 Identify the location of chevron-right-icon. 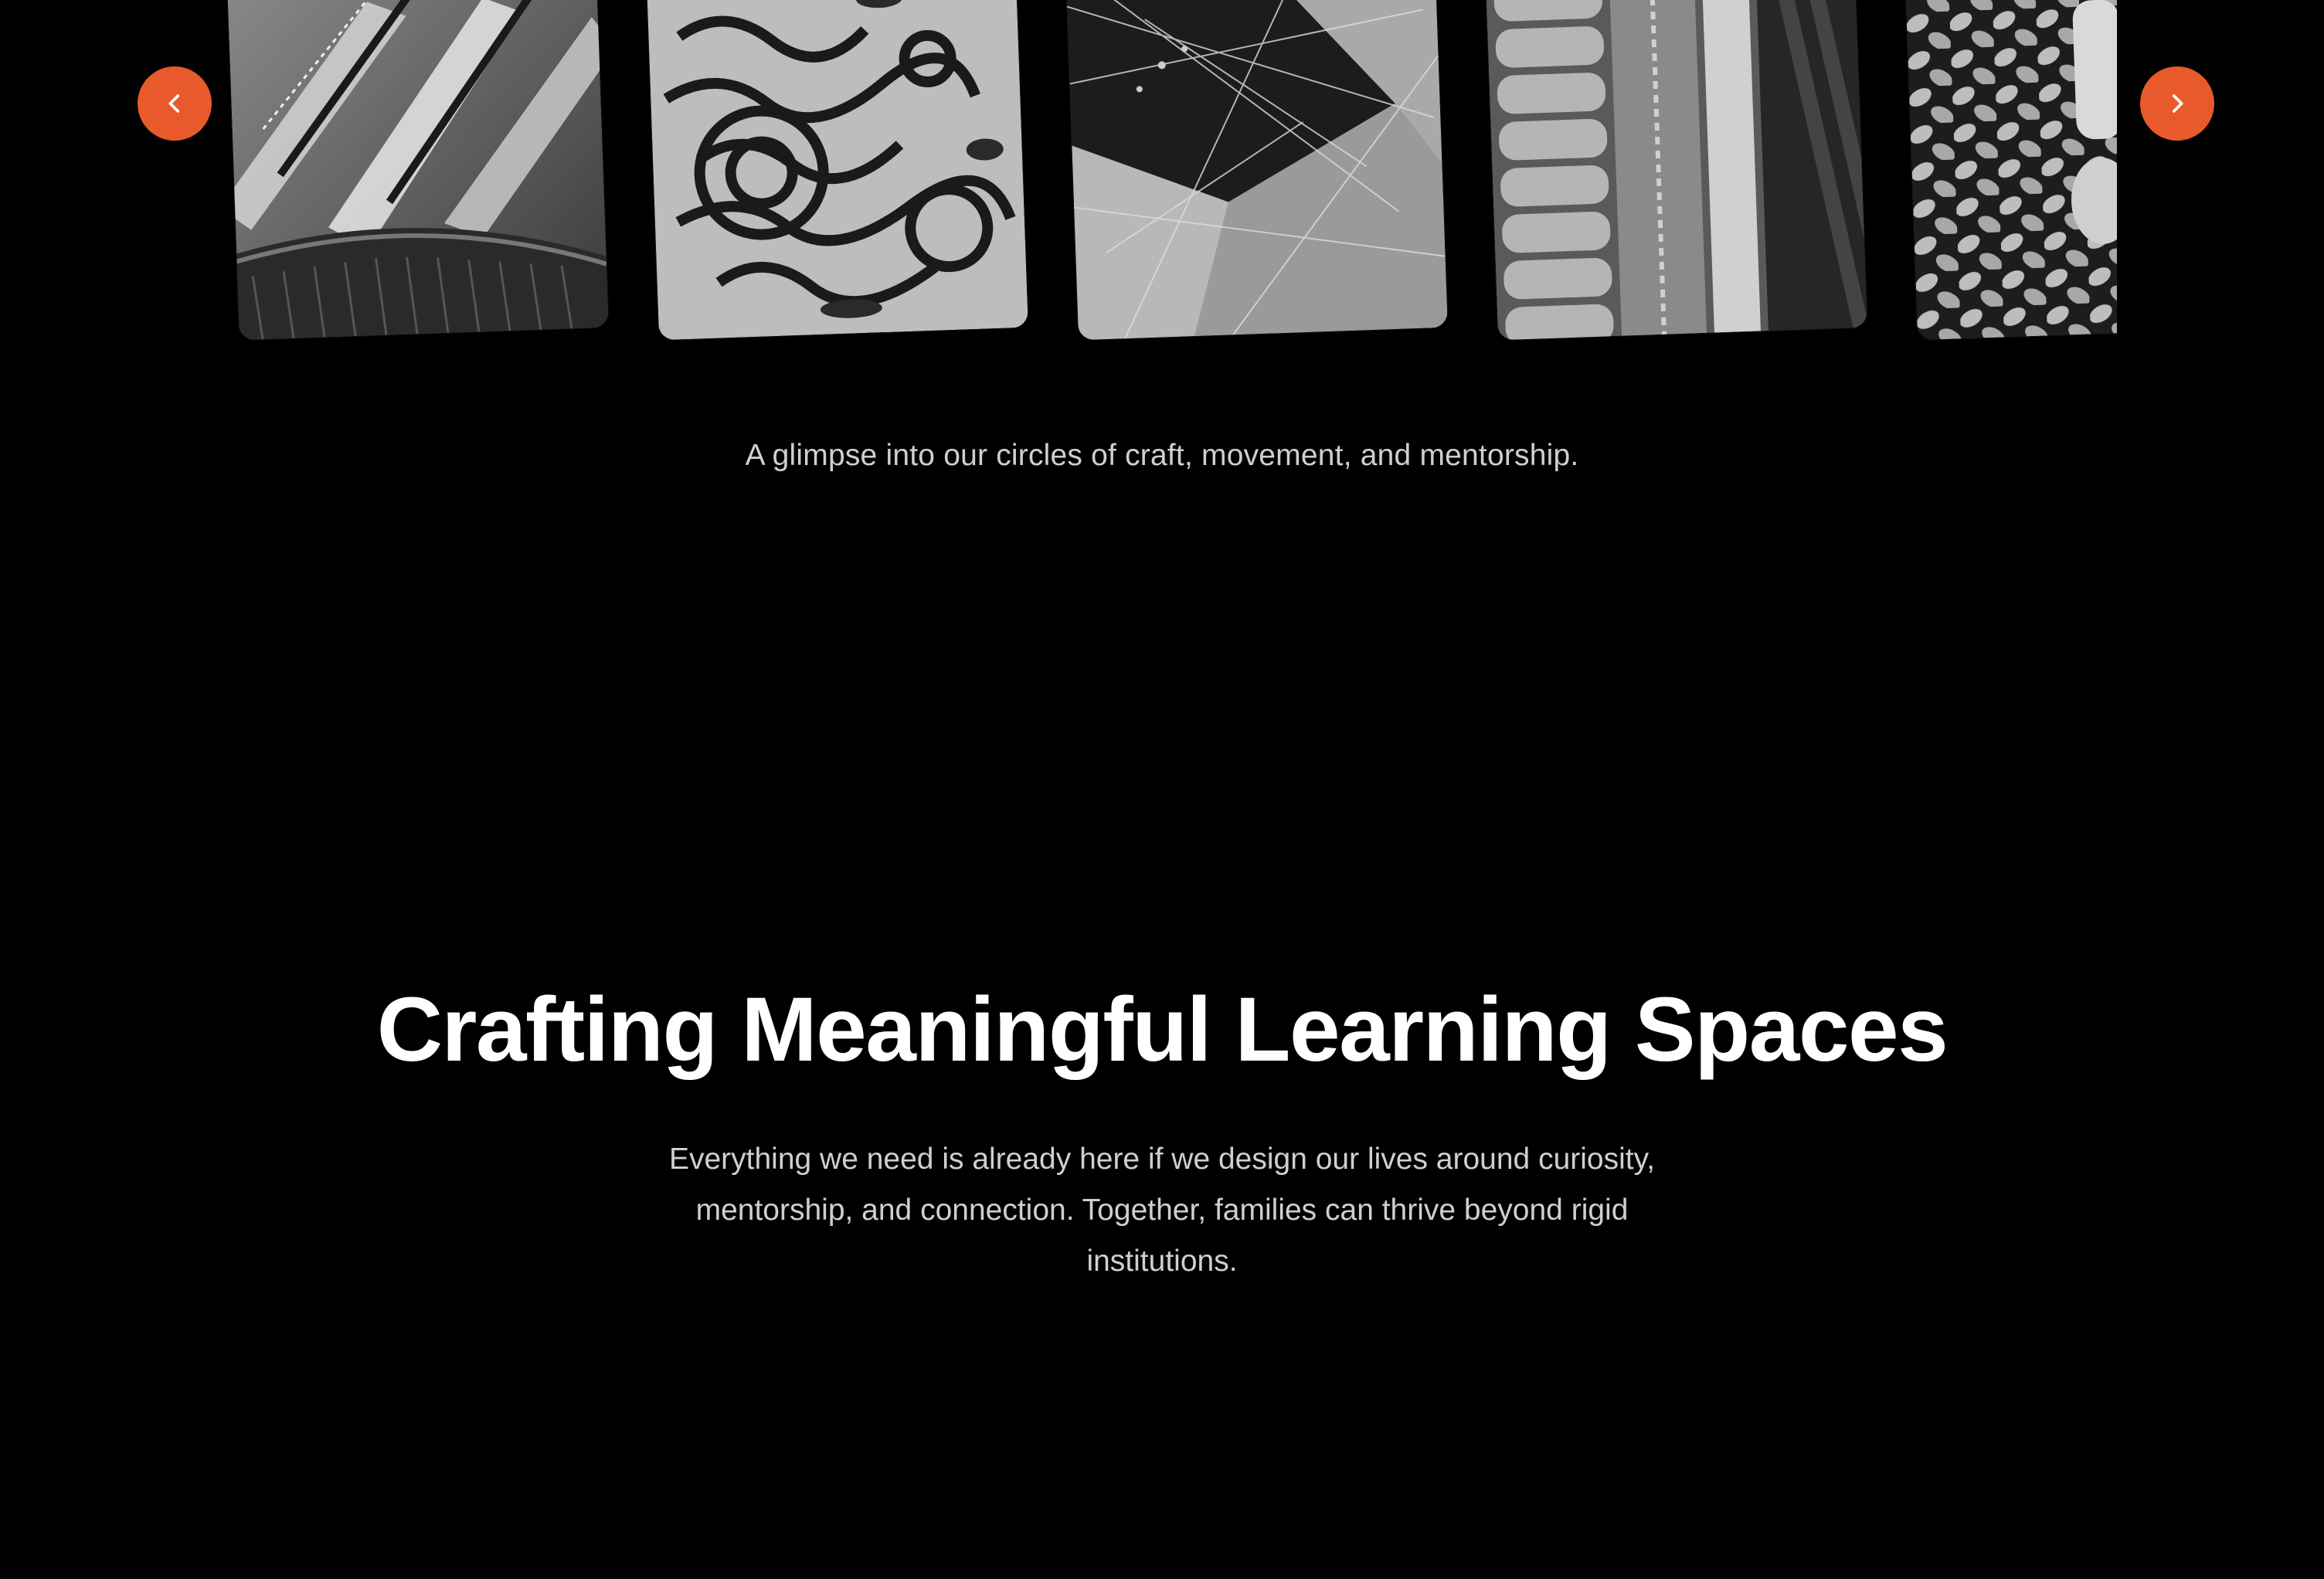
(2177, 104).